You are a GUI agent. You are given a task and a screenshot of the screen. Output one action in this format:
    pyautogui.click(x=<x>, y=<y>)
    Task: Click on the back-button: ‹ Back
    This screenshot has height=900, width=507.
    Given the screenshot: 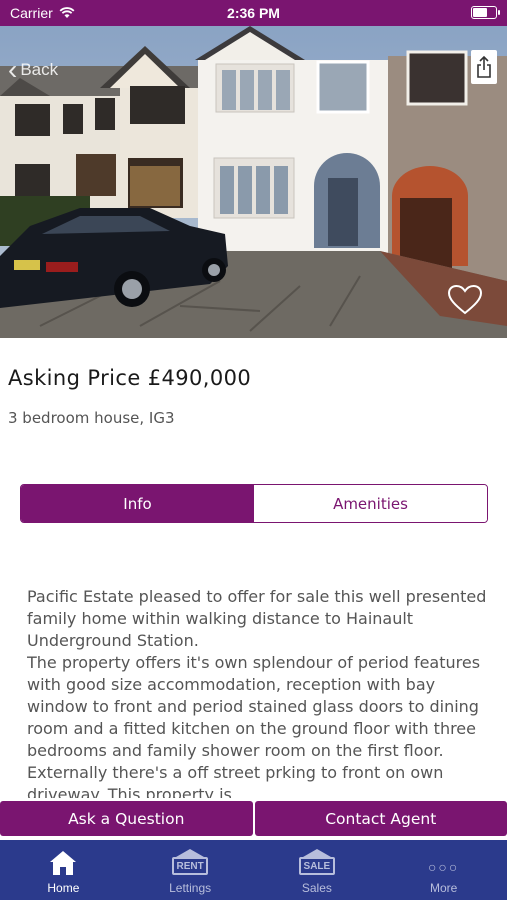 What is the action you would take?
    pyautogui.click(x=33, y=70)
    